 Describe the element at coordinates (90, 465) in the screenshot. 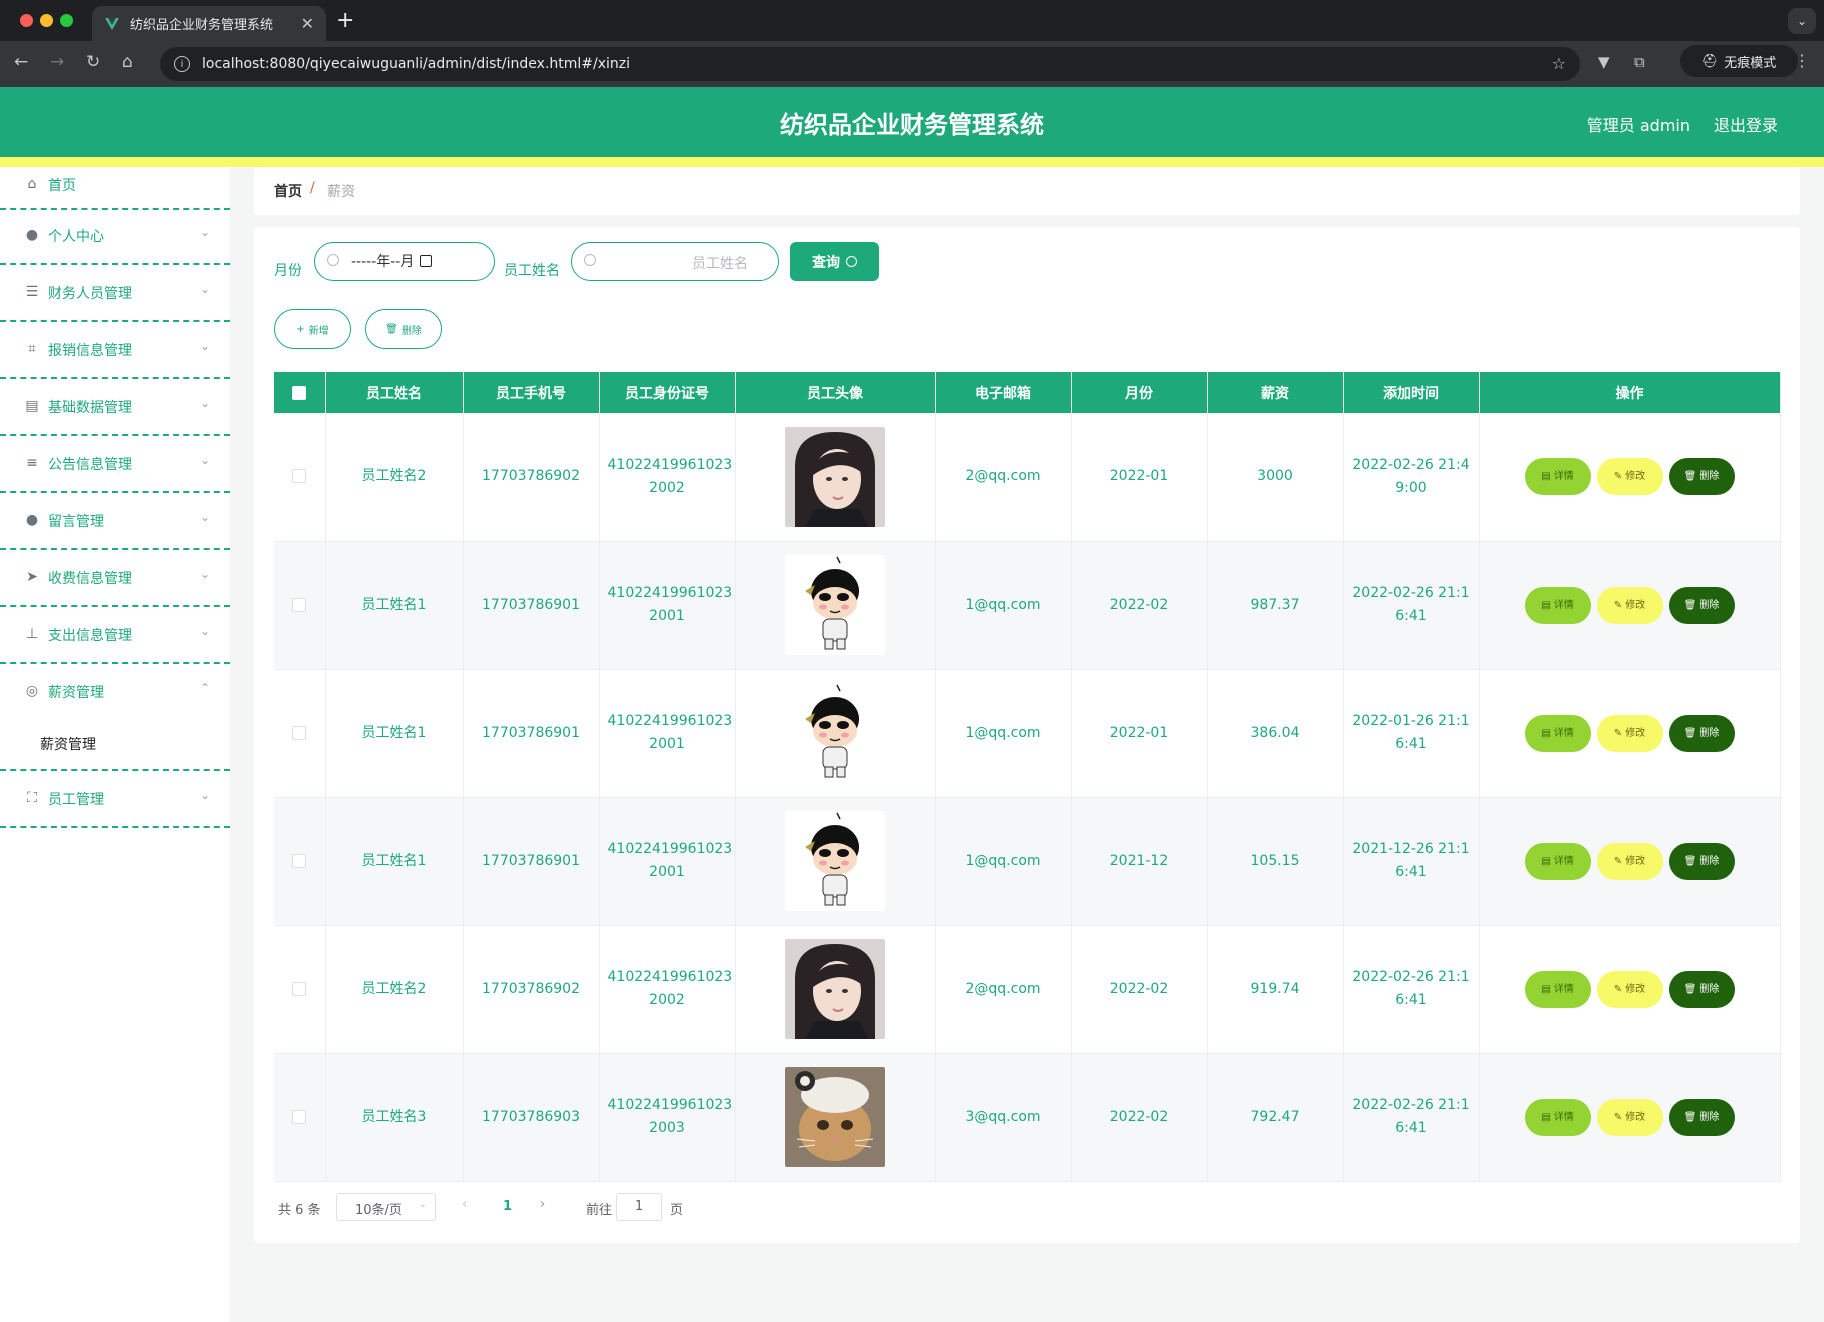

I see `sidebar-item-label: 公告信息管理` at that location.